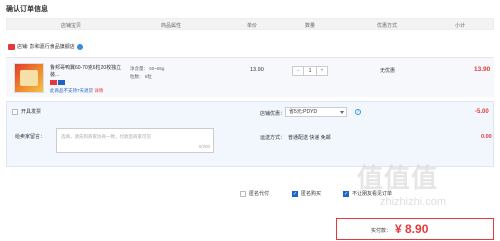 The height and width of the screenshot is (241, 500). Describe the element at coordinates (322, 71) in the screenshot. I see `quantity-plus-button: +` at that location.